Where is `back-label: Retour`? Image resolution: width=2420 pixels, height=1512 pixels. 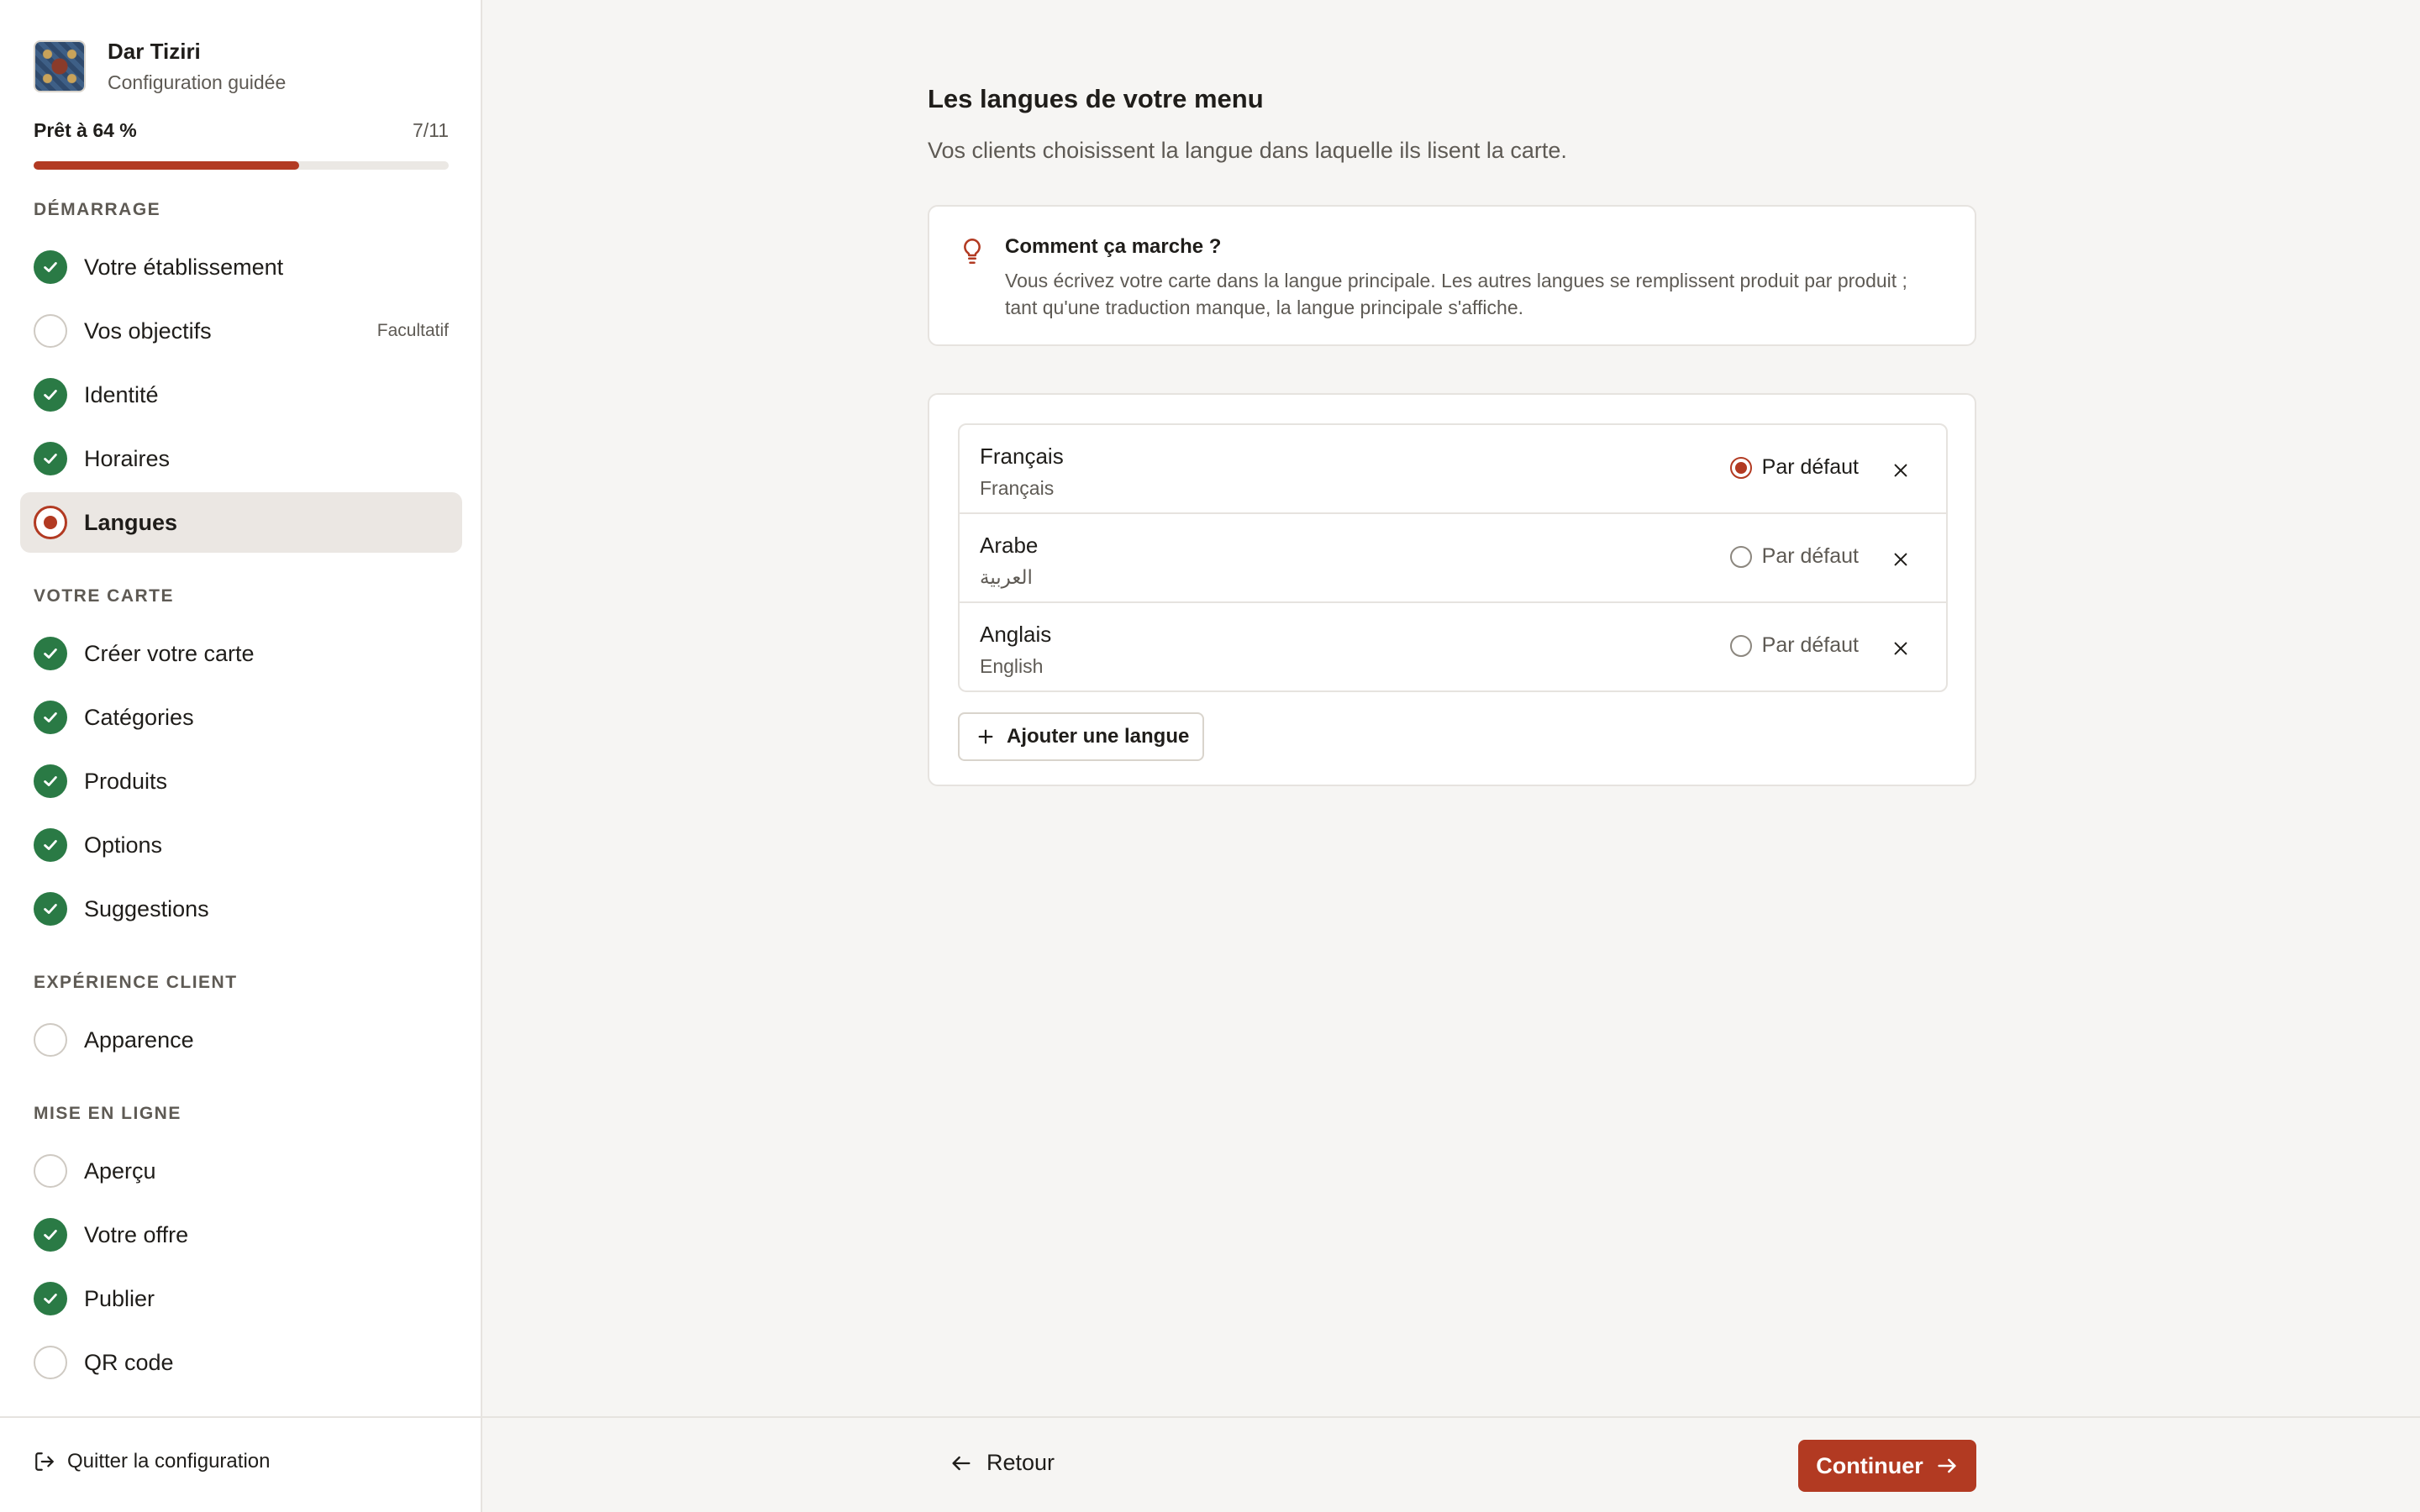
back-label: Retour is located at coordinates (1021, 1462).